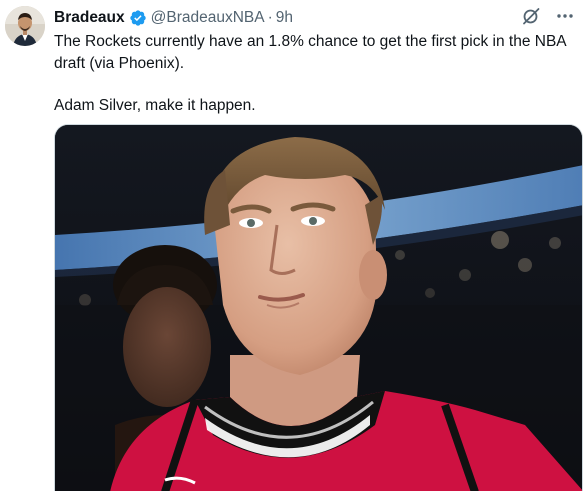  Describe the element at coordinates (565, 16) in the screenshot. I see `more-options-icon` at that location.